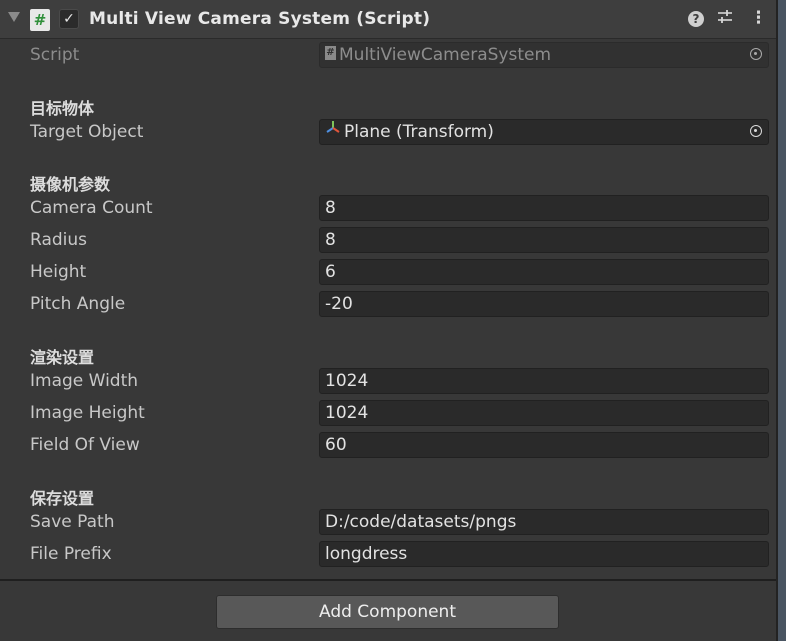 The image size is (786, 641). I want to click on script-hash-icon: #, so click(40, 20).